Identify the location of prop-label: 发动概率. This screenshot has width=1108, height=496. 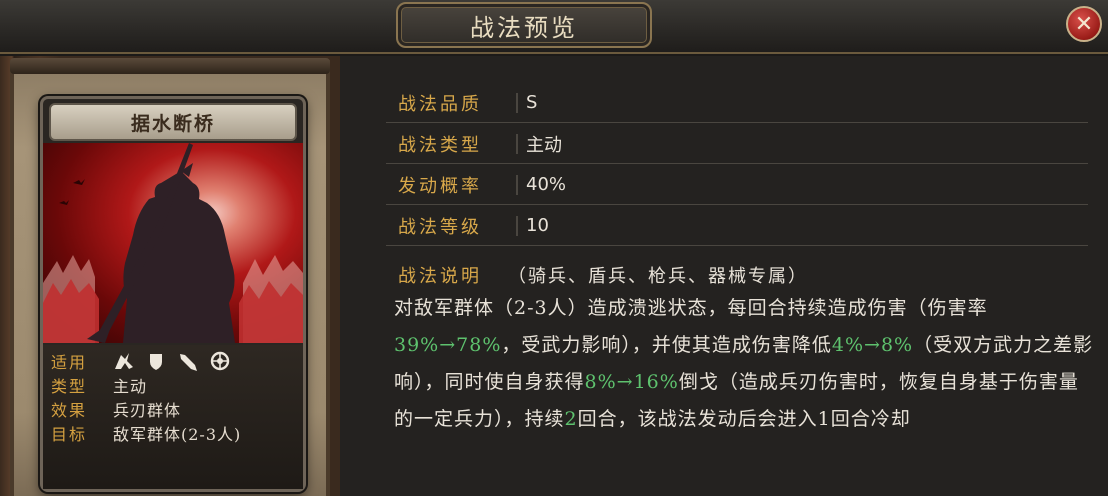
(440, 186).